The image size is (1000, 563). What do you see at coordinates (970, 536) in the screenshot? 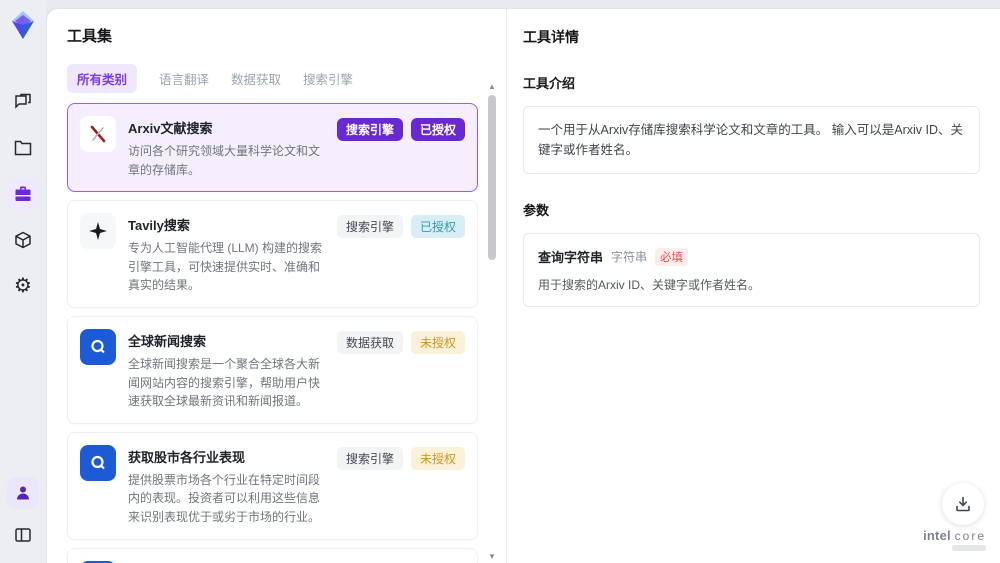
I see `core-logo-text: core` at bounding box center [970, 536].